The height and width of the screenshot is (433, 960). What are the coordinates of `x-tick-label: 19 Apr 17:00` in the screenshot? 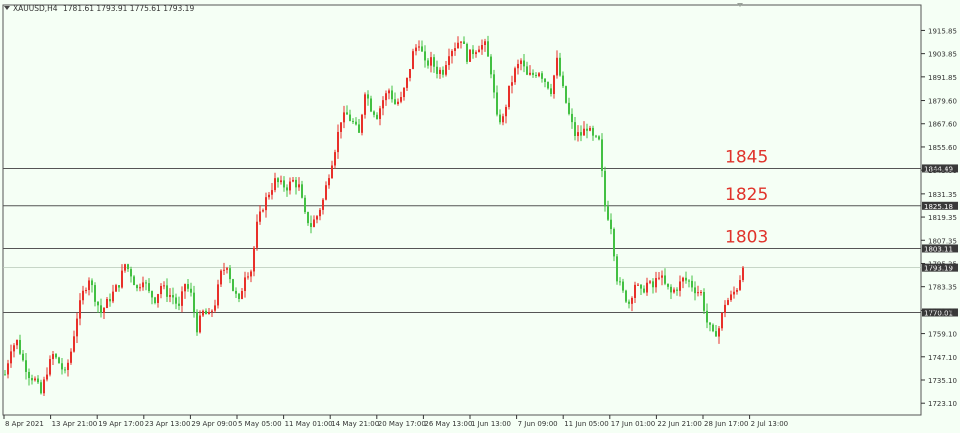 It's located at (121, 424).